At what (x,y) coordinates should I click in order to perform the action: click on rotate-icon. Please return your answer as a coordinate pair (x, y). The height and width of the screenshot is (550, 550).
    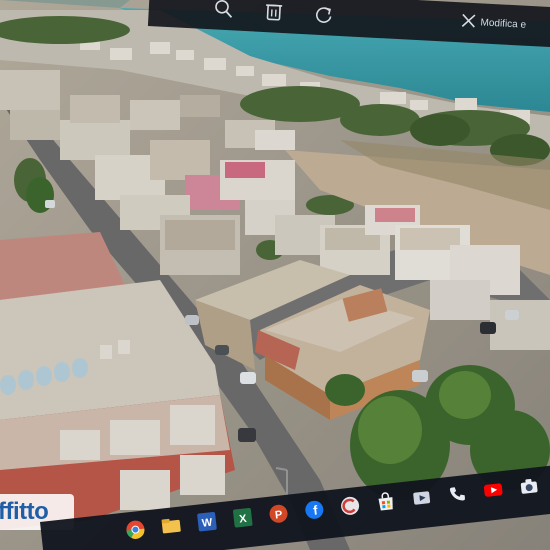
    Looking at the image, I should click on (323, 14).